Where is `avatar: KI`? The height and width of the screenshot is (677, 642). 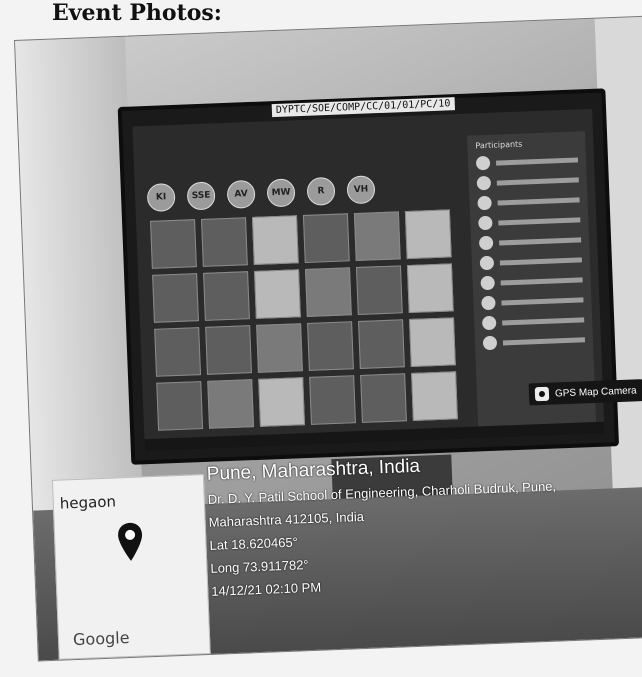 avatar: KI is located at coordinates (161, 197).